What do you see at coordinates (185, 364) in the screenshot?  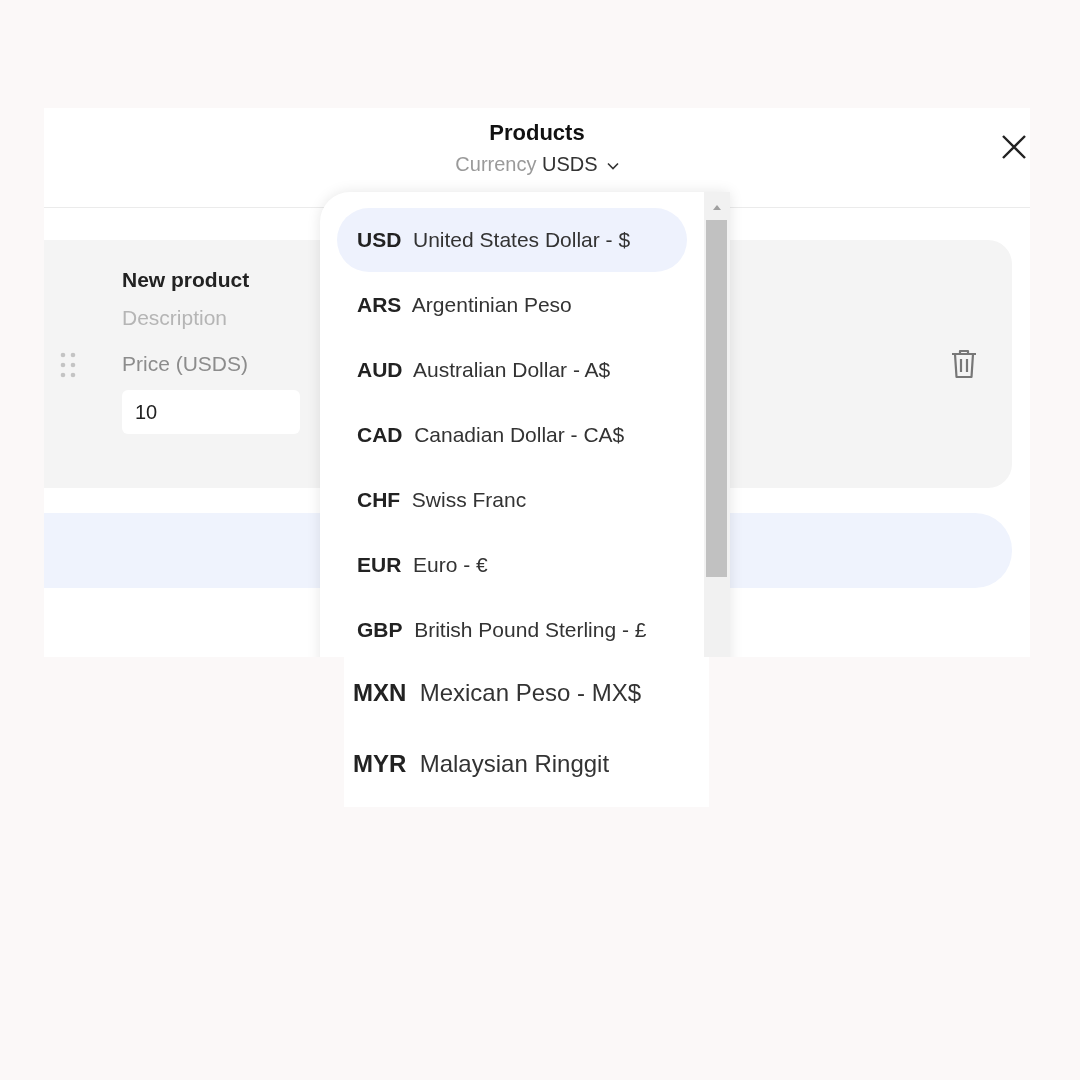 I see `price-label: Price (USDS)` at bounding box center [185, 364].